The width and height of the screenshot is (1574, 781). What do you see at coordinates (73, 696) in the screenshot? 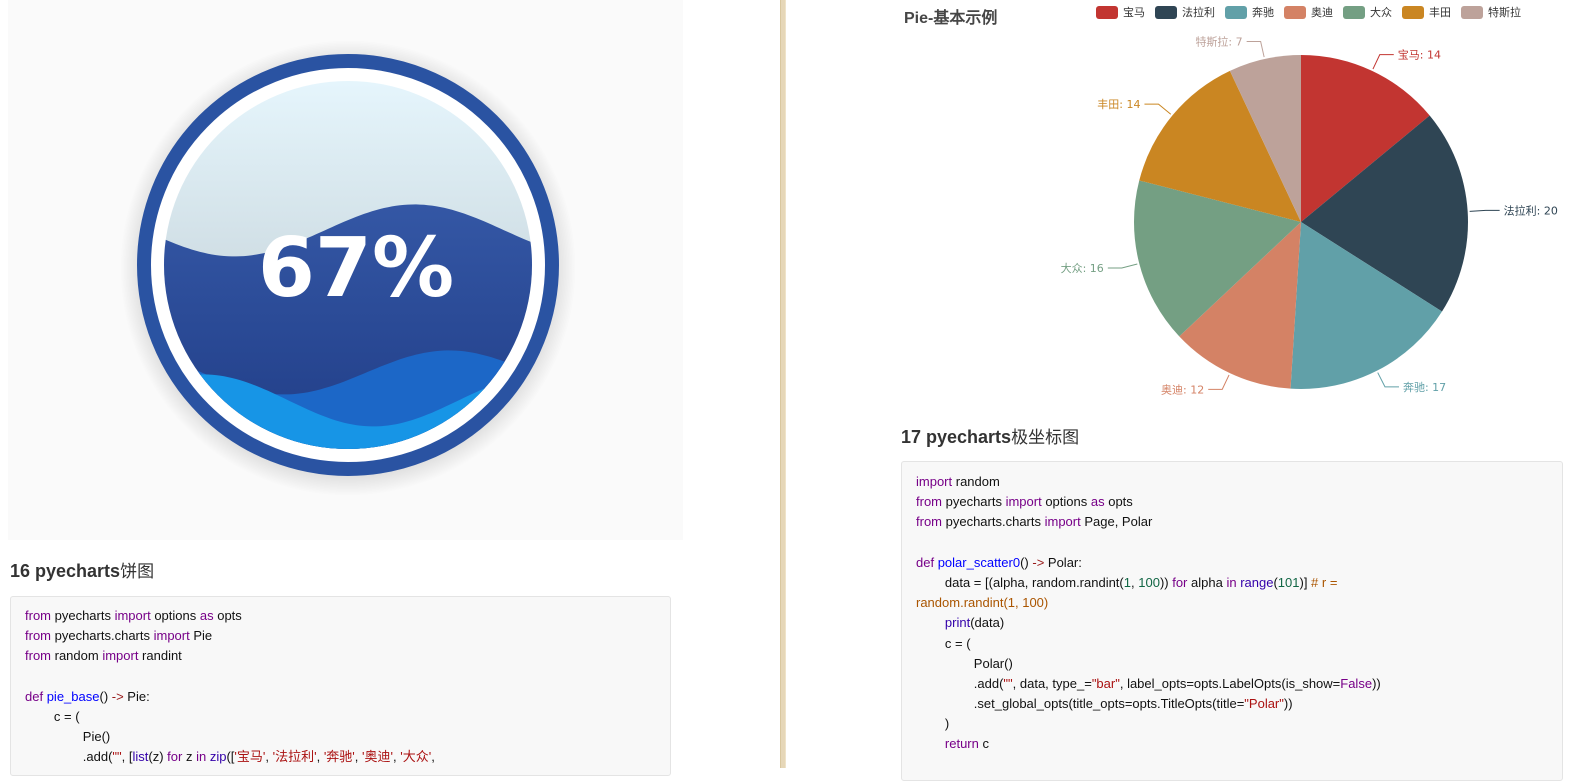
I see `code-token: pie_base` at bounding box center [73, 696].